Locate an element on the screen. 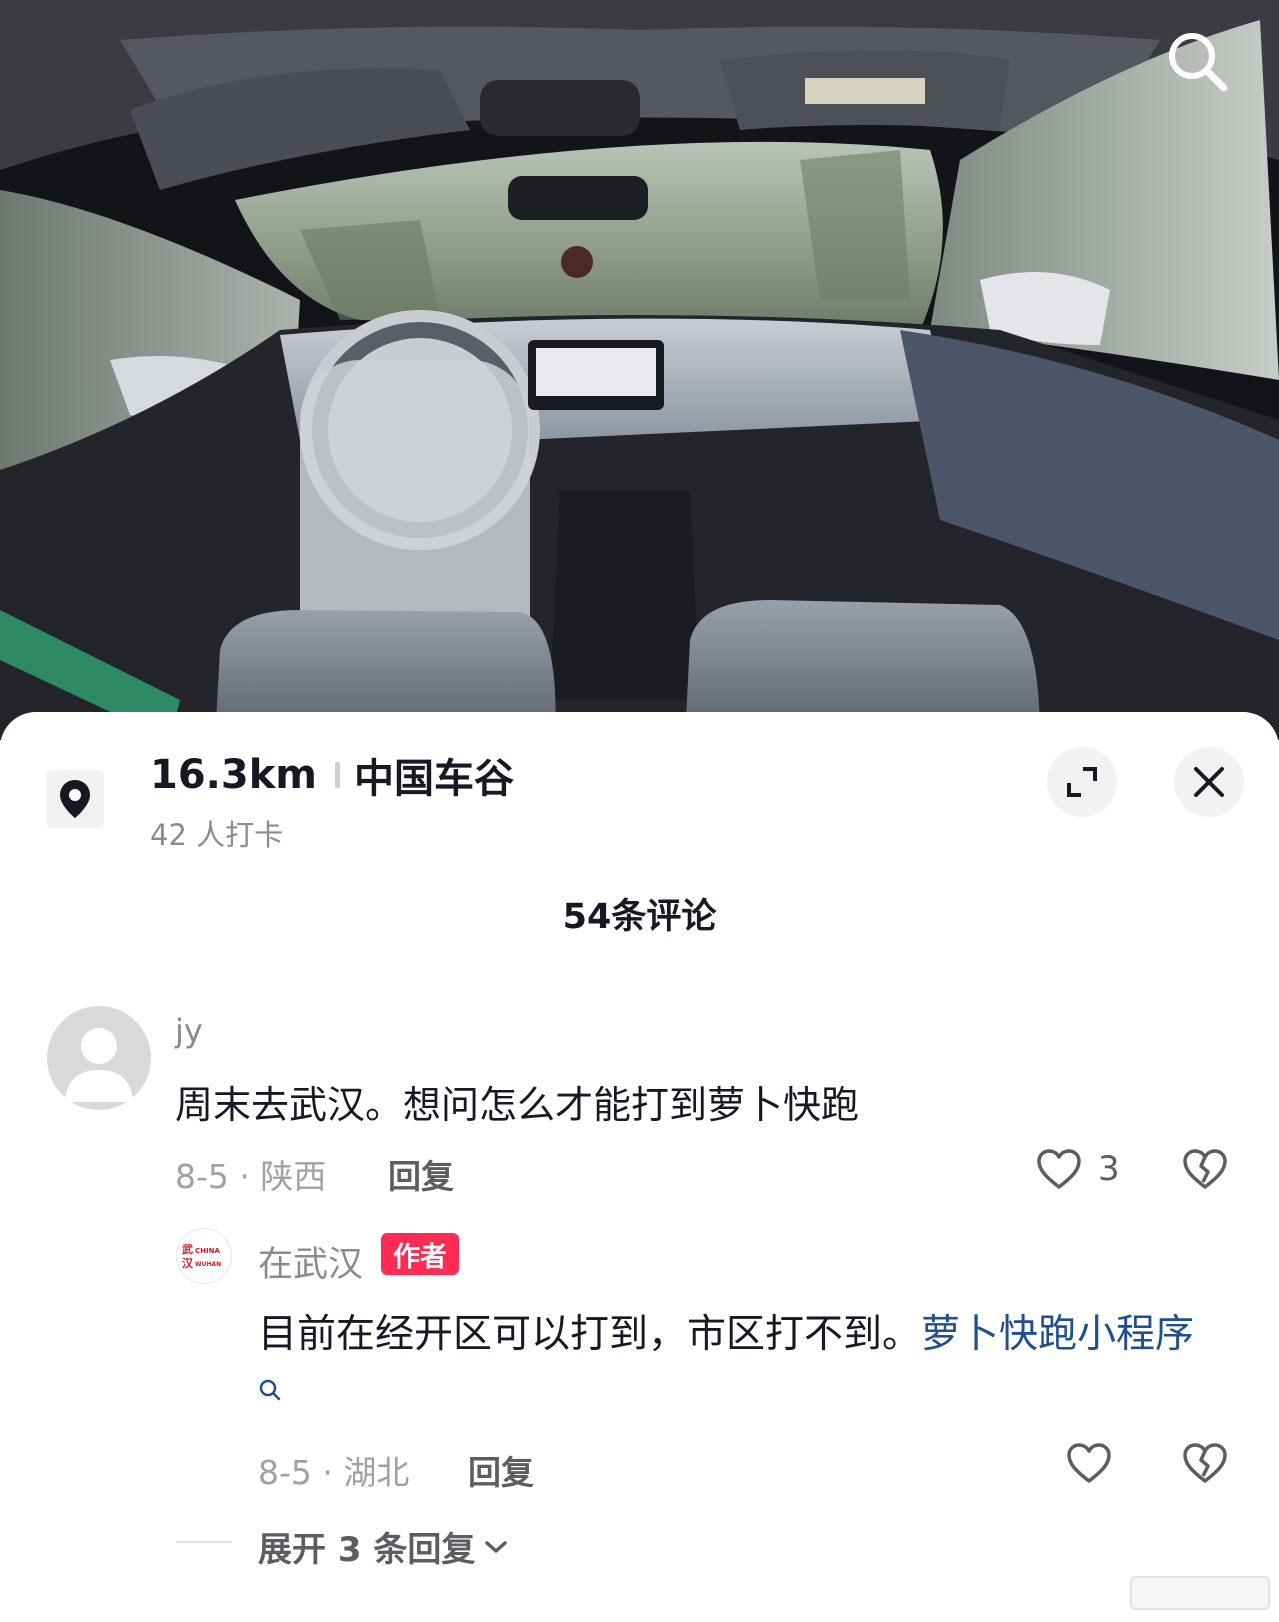  checkin-count: 42 人打卡 is located at coordinates (217, 835).